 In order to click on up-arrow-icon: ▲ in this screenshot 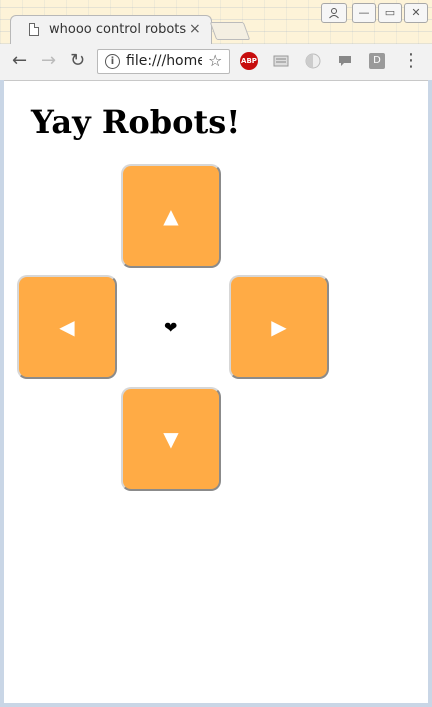, I will do `click(171, 216)`.